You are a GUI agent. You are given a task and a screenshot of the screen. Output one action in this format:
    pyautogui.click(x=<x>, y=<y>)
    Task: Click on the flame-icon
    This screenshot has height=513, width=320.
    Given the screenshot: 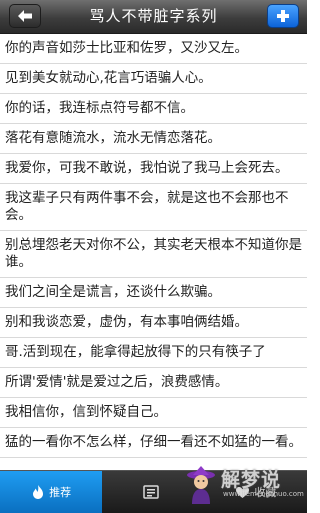 What is the action you would take?
    pyautogui.click(x=38, y=492)
    